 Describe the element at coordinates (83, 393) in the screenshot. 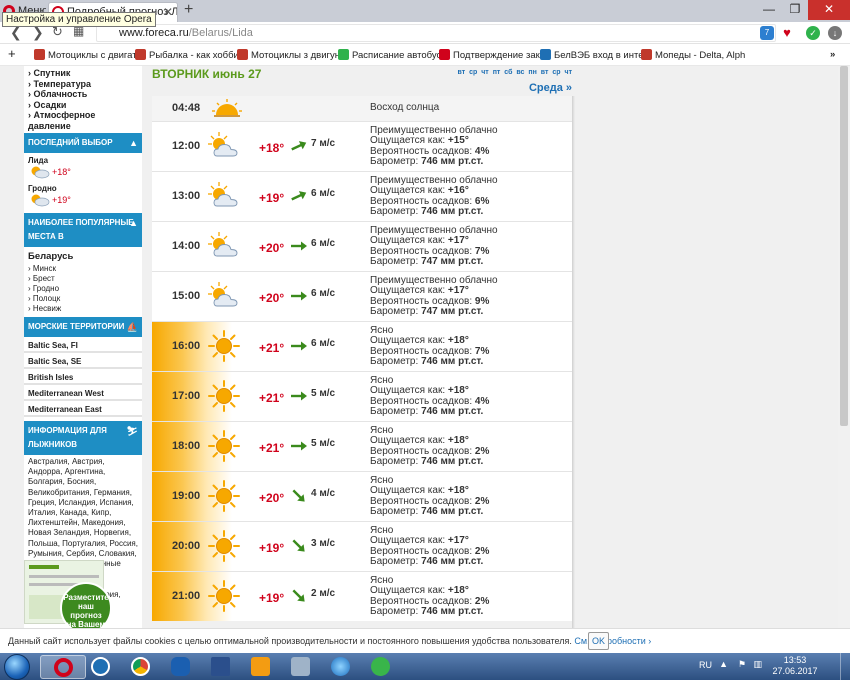

I see `sea-item: Mediterranean West` at that location.